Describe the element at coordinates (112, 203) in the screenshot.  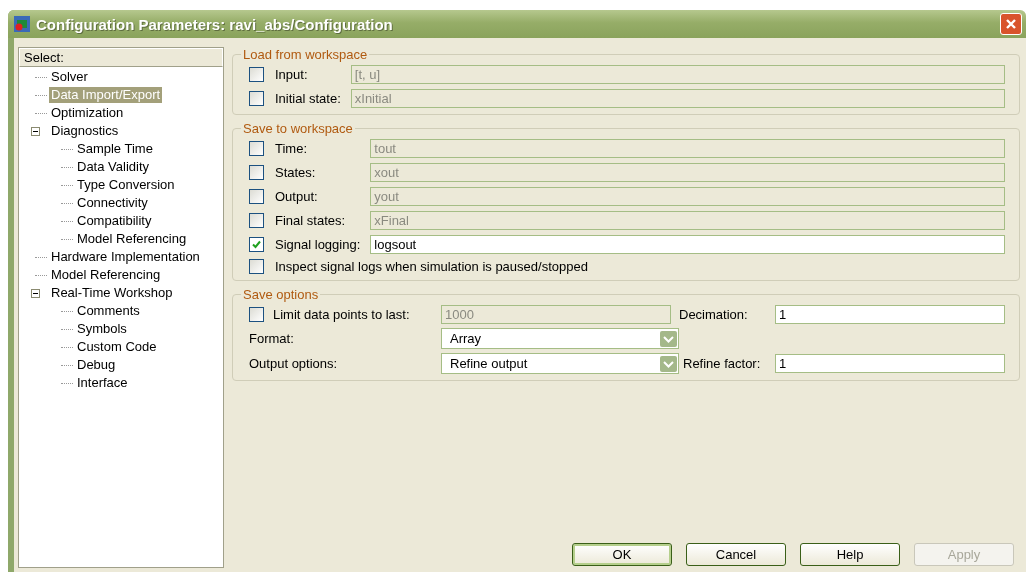
I see `tree-item: Connectivity` at that location.